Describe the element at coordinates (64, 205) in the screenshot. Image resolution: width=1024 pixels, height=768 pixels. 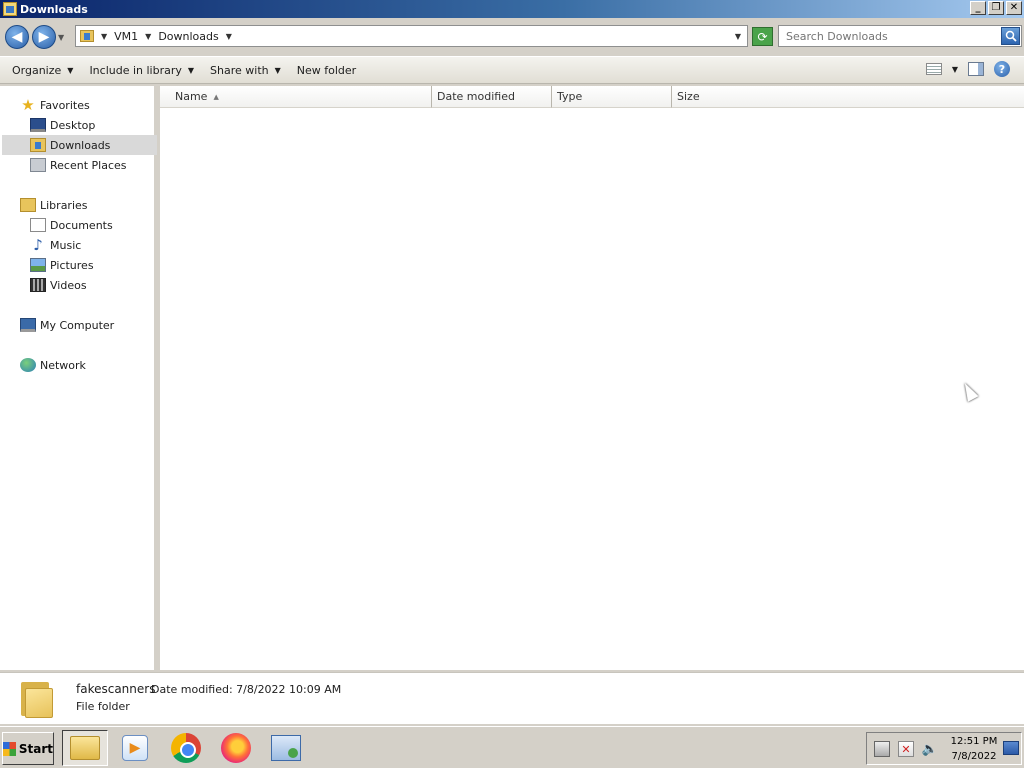
I see `nav-libraries-label: Libraries` at that location.